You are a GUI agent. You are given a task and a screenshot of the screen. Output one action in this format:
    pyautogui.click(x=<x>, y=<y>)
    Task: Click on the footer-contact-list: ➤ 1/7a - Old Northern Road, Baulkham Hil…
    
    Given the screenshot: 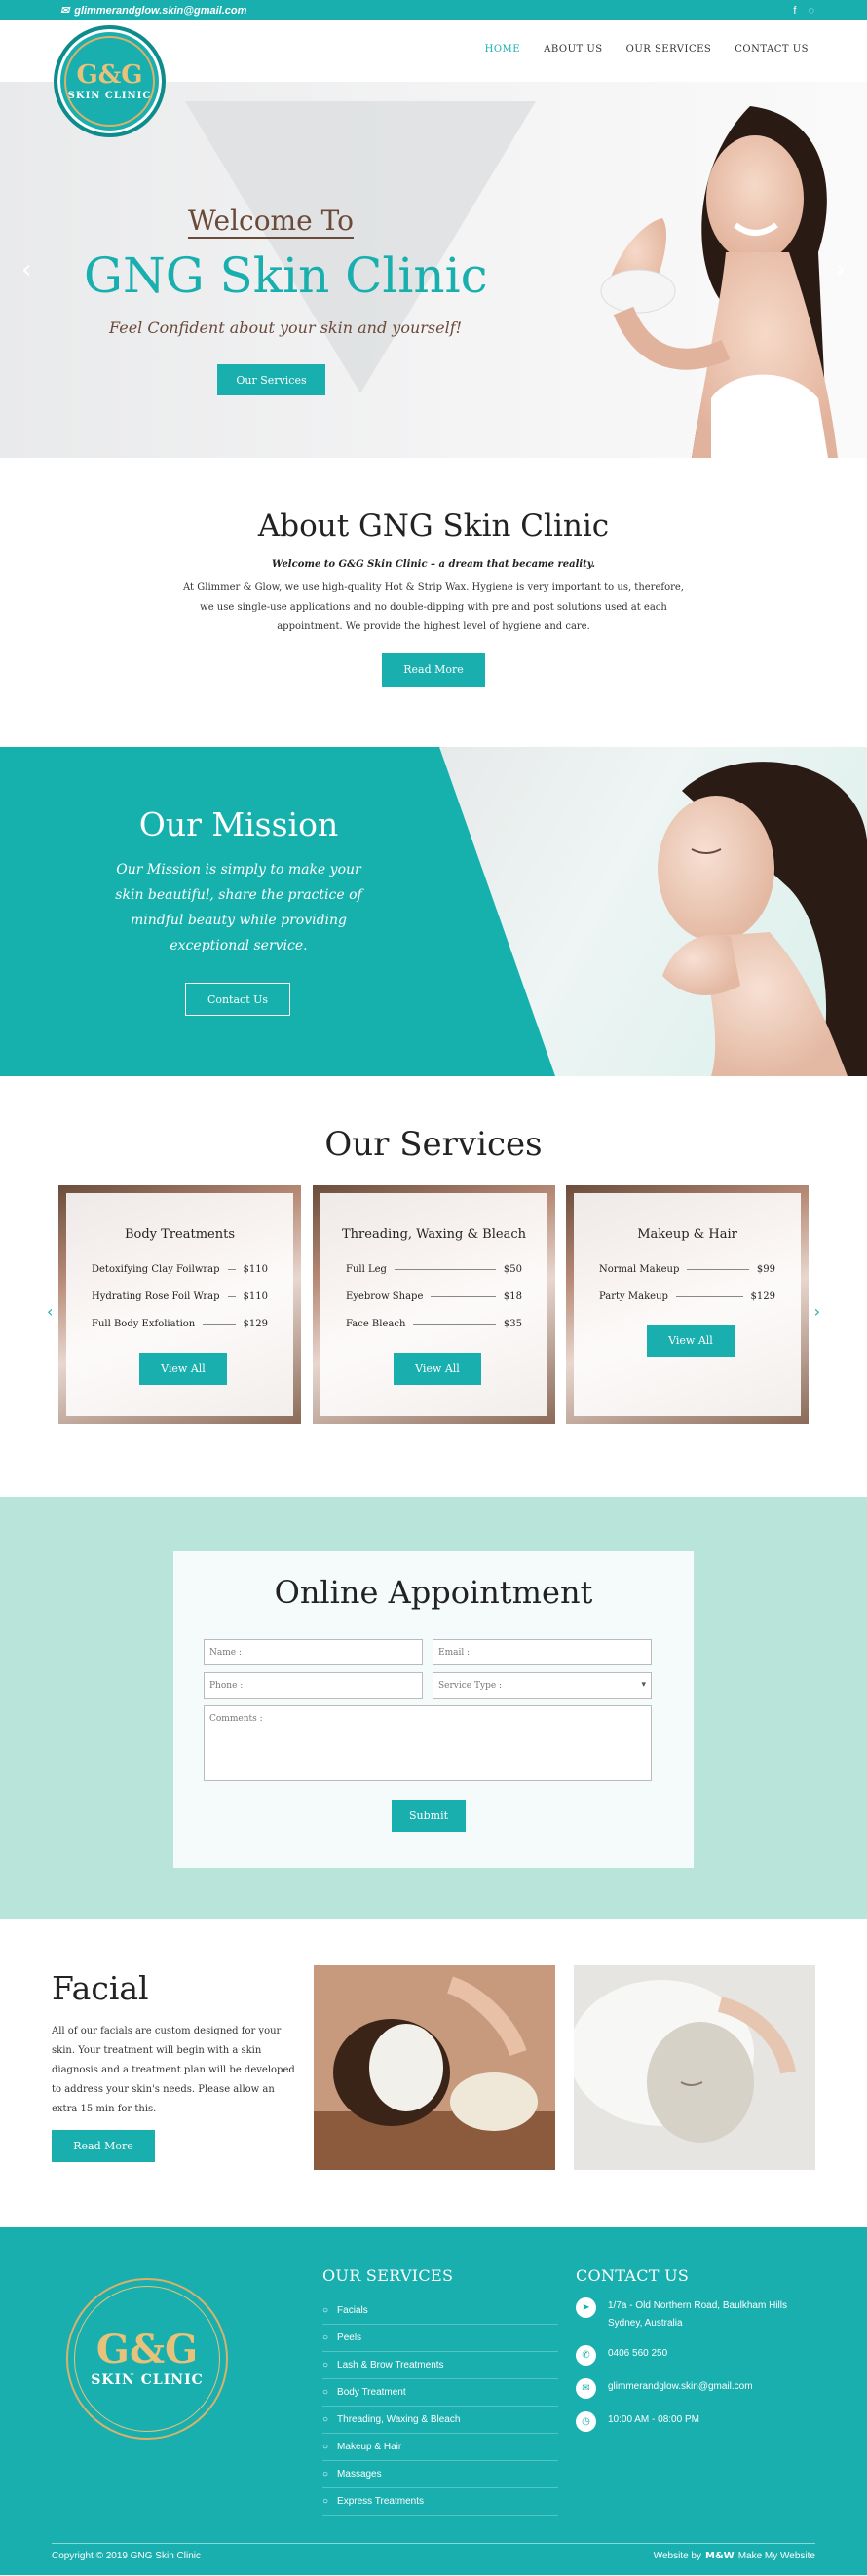 What is the action you would take?
    pyautogui.click(x=695, y=2371)
    